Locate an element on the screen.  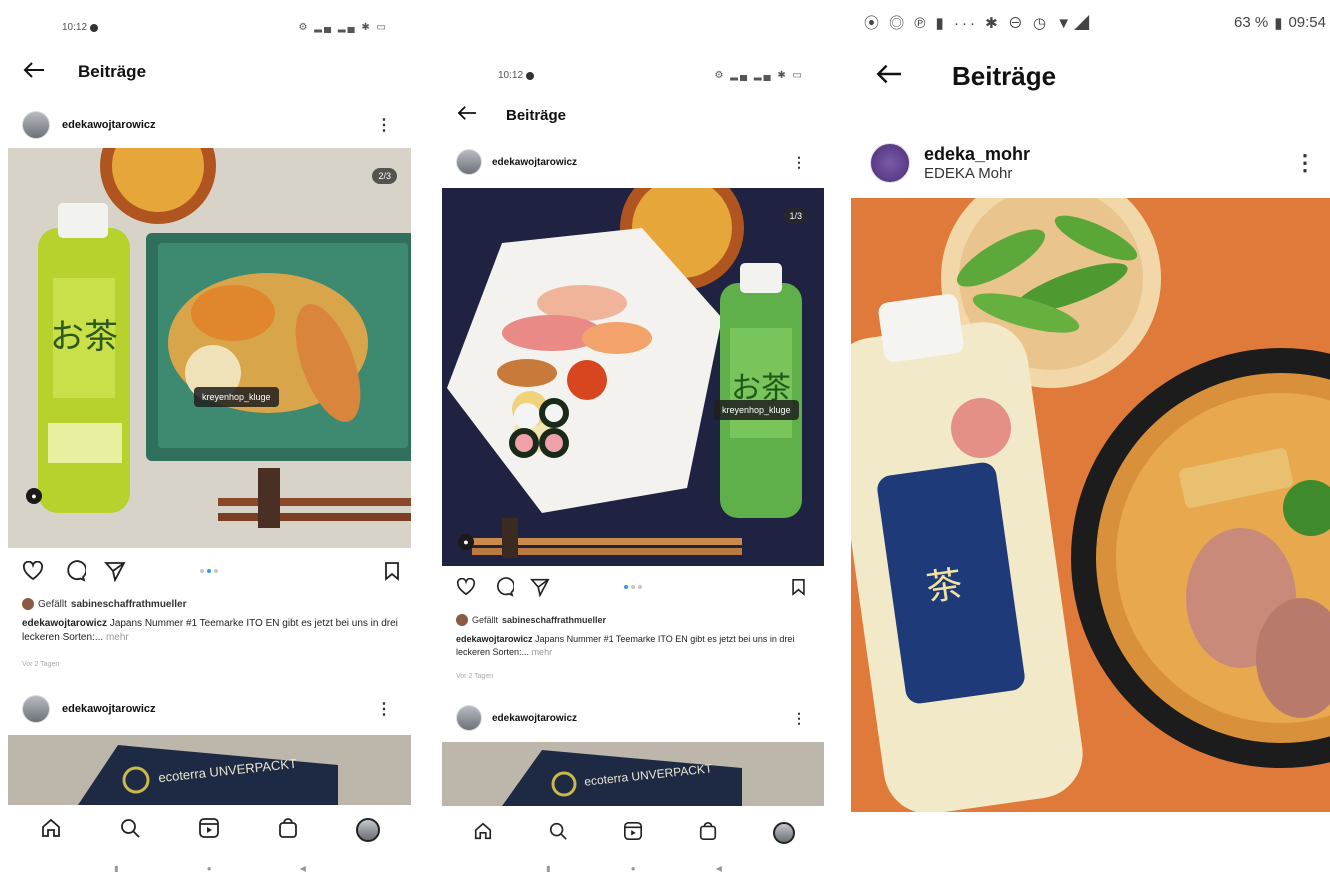
post-username: edeka_mohr is located at coordinates (977, 154).